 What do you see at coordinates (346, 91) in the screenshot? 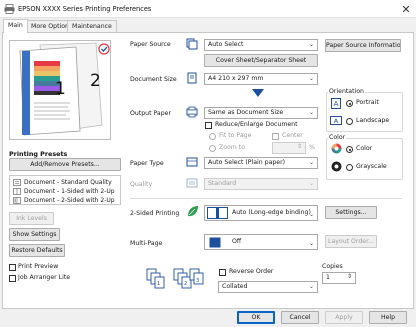
I see `orientation-heading: Orientation` at bounding box center [346, 91].